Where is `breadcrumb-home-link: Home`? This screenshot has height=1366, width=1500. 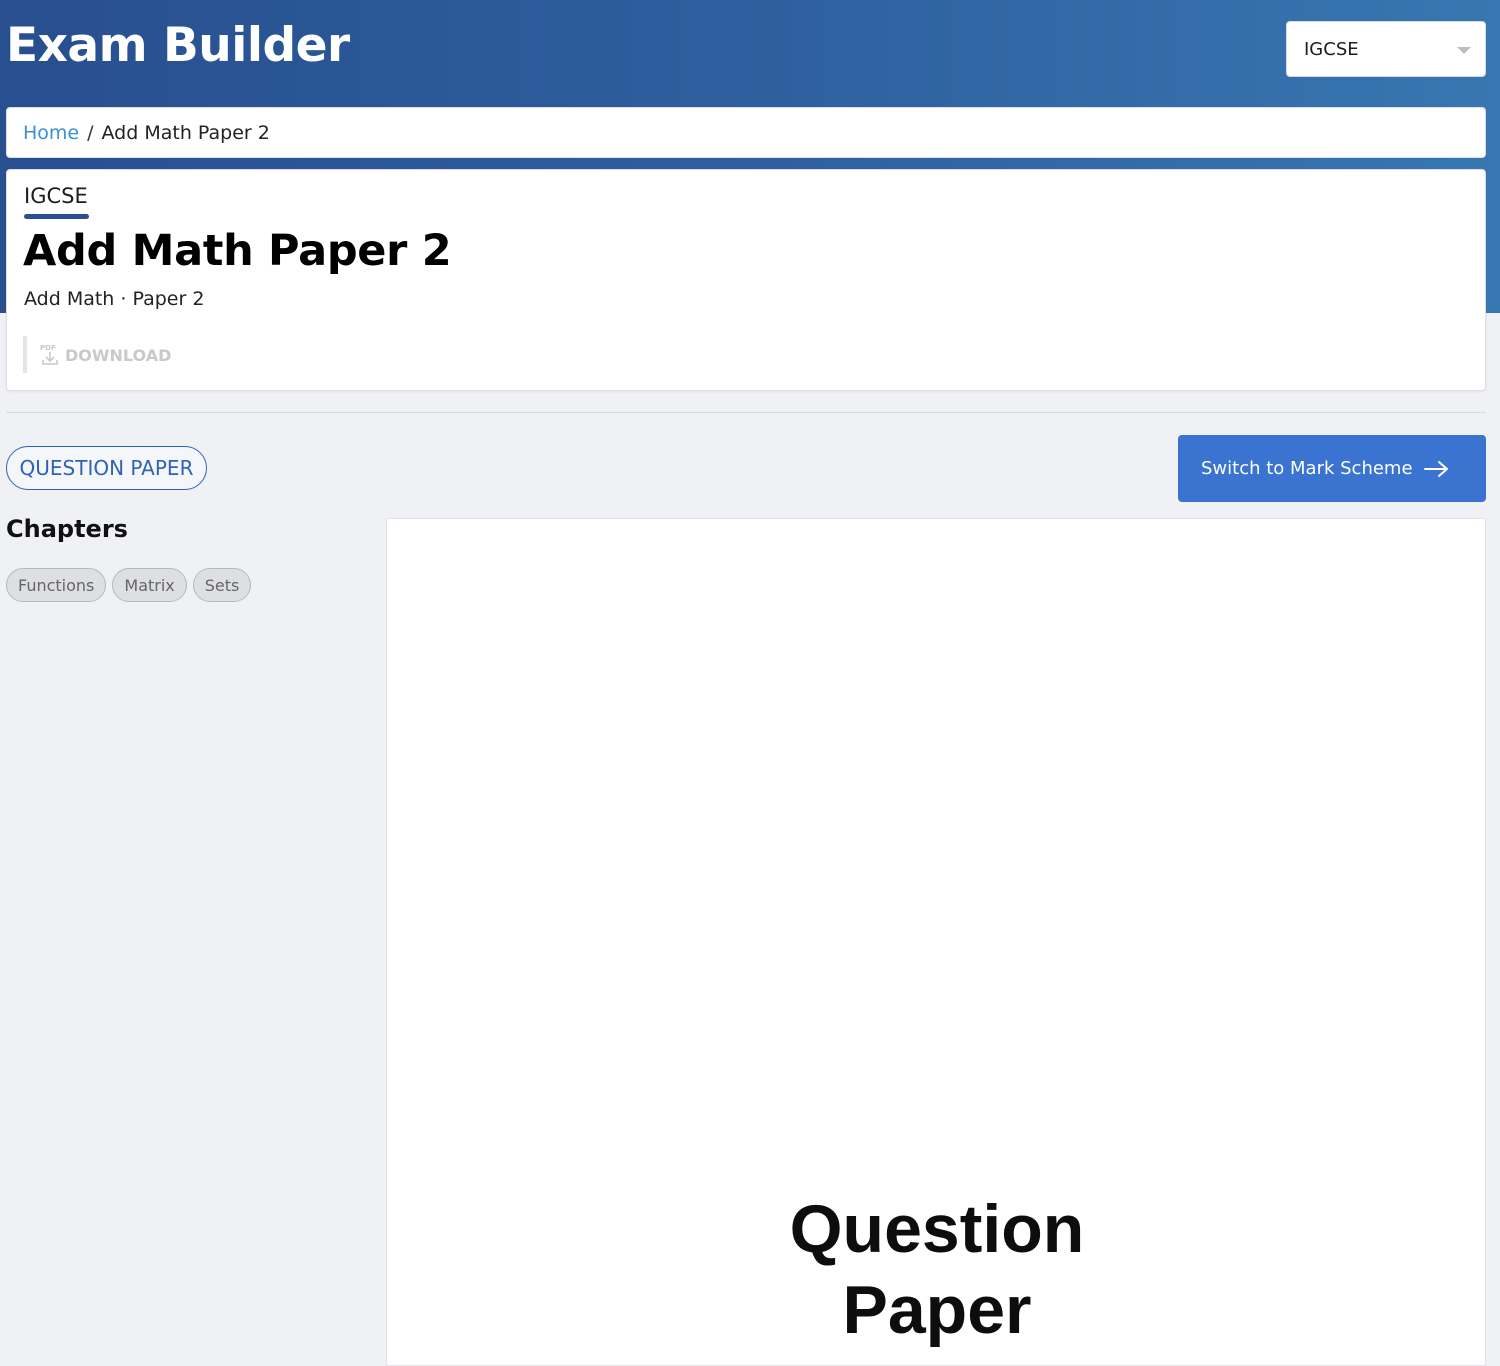
breadcrumb-home-link: Home is located at coordinates (51, 133).